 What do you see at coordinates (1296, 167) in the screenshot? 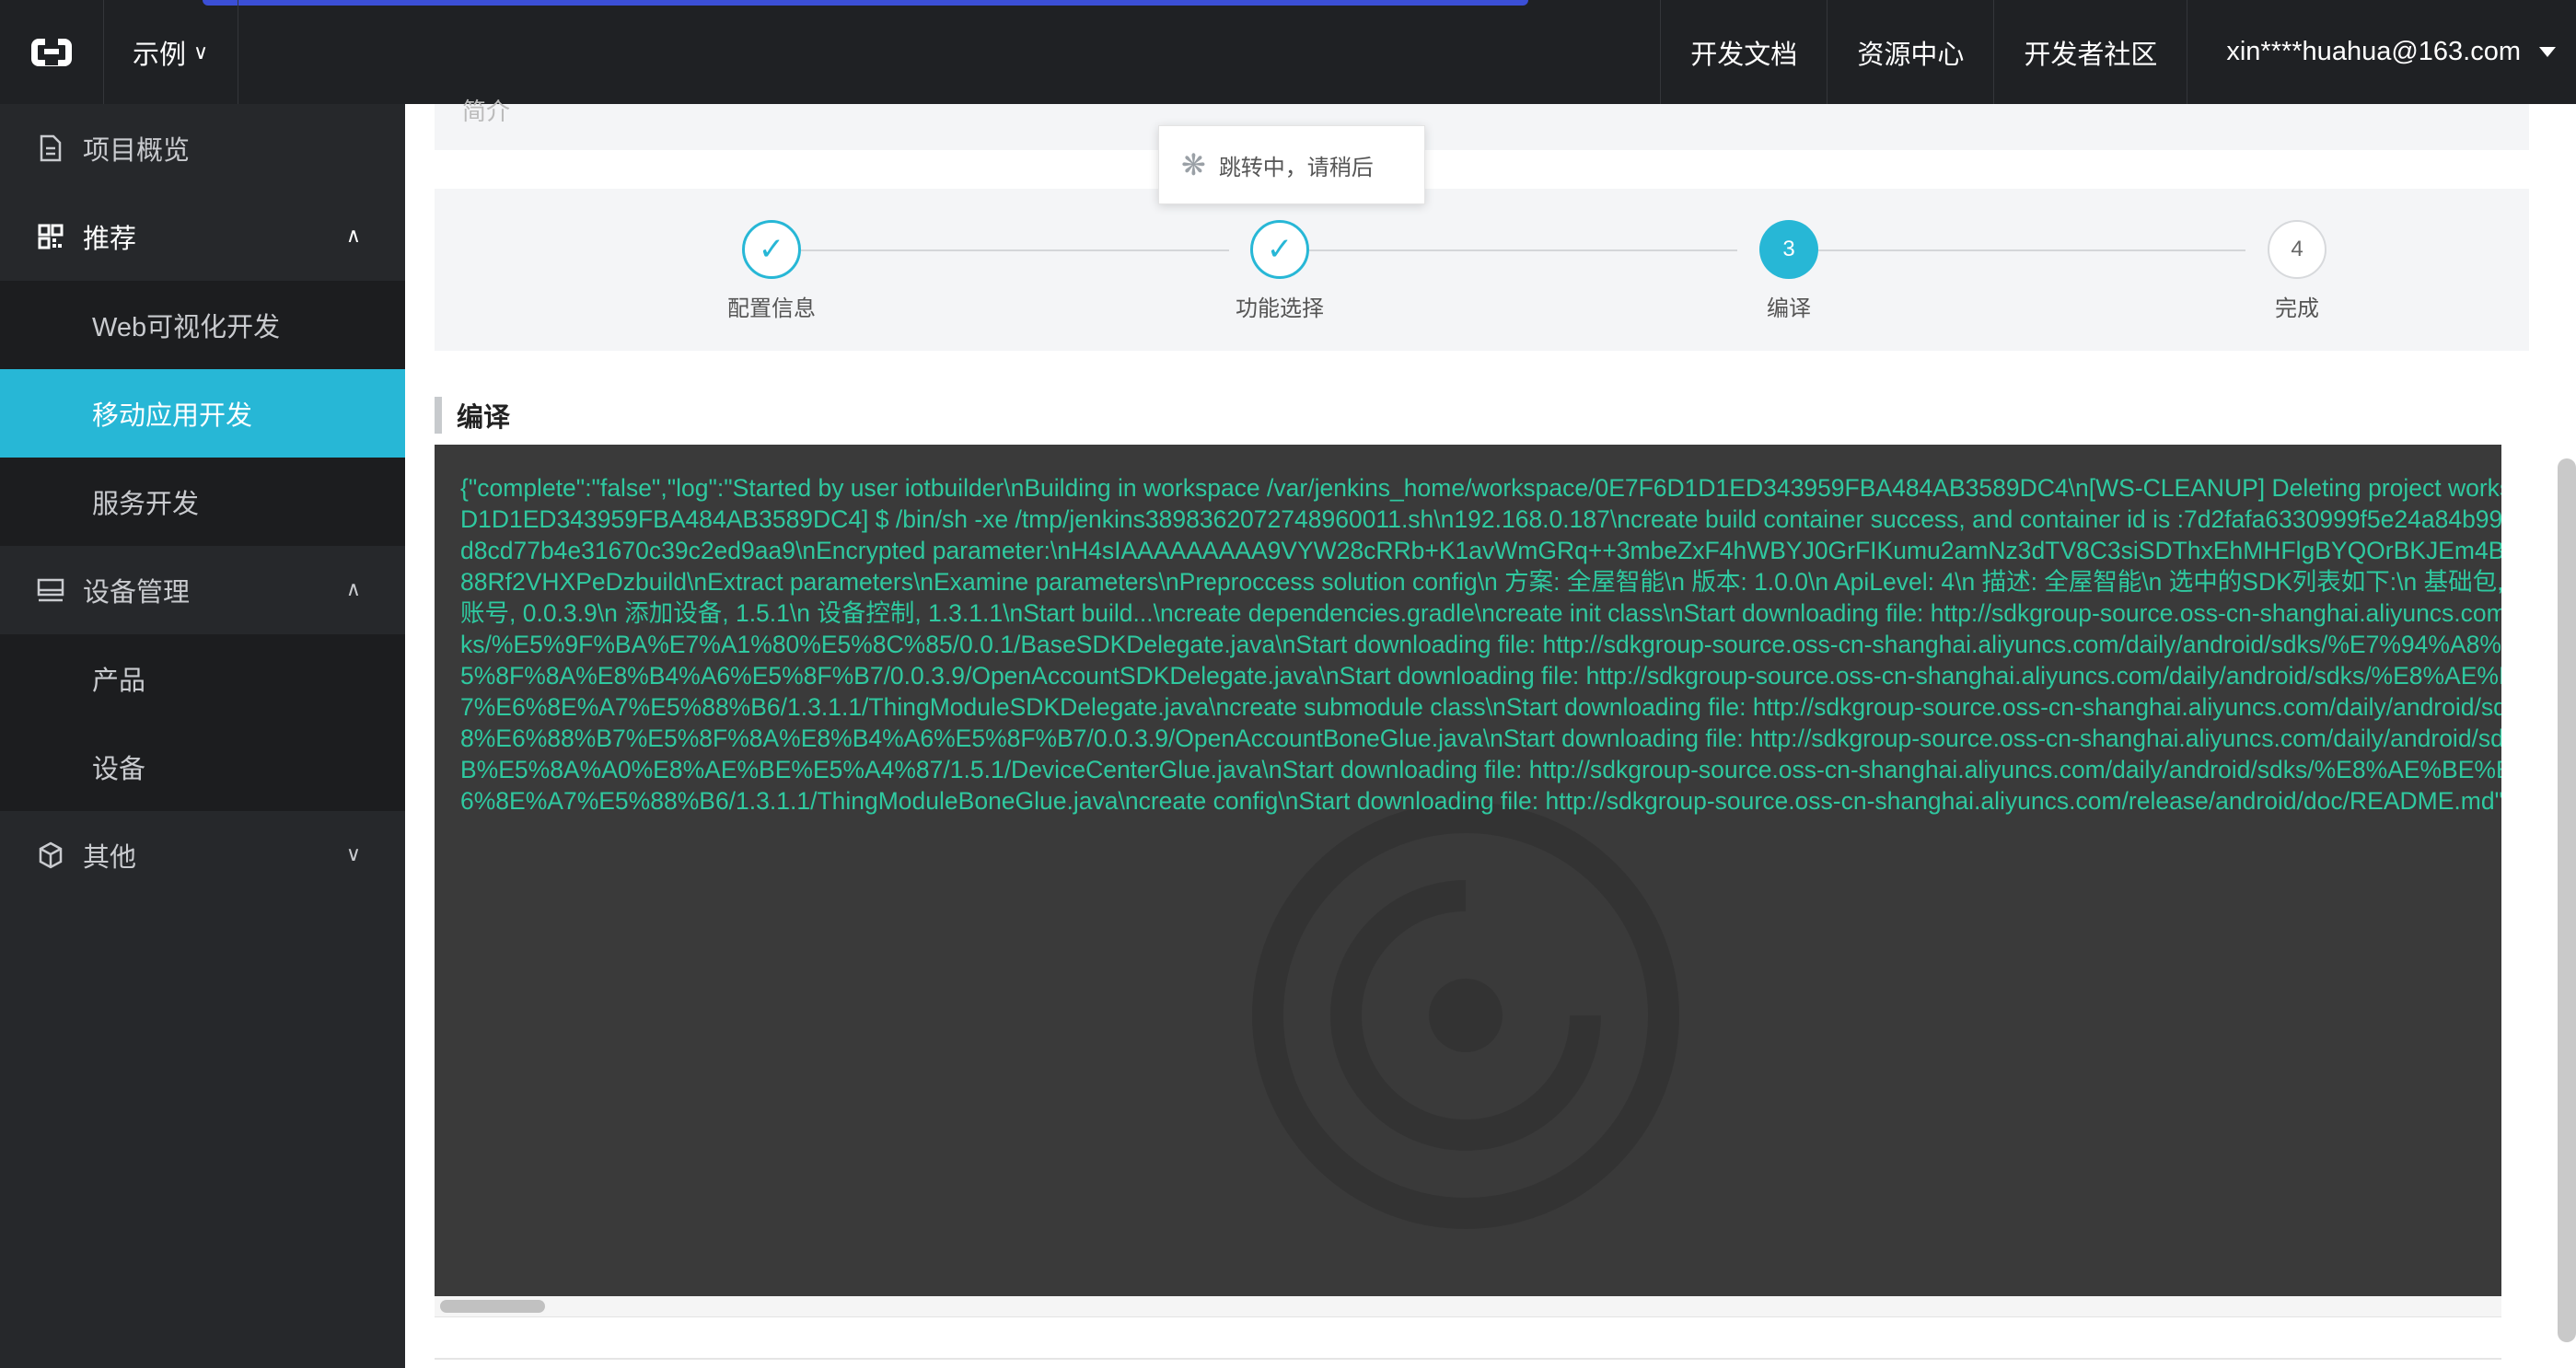
I see `toast-text: 跳转中，请稍后` at bounding box center [1296, 167].